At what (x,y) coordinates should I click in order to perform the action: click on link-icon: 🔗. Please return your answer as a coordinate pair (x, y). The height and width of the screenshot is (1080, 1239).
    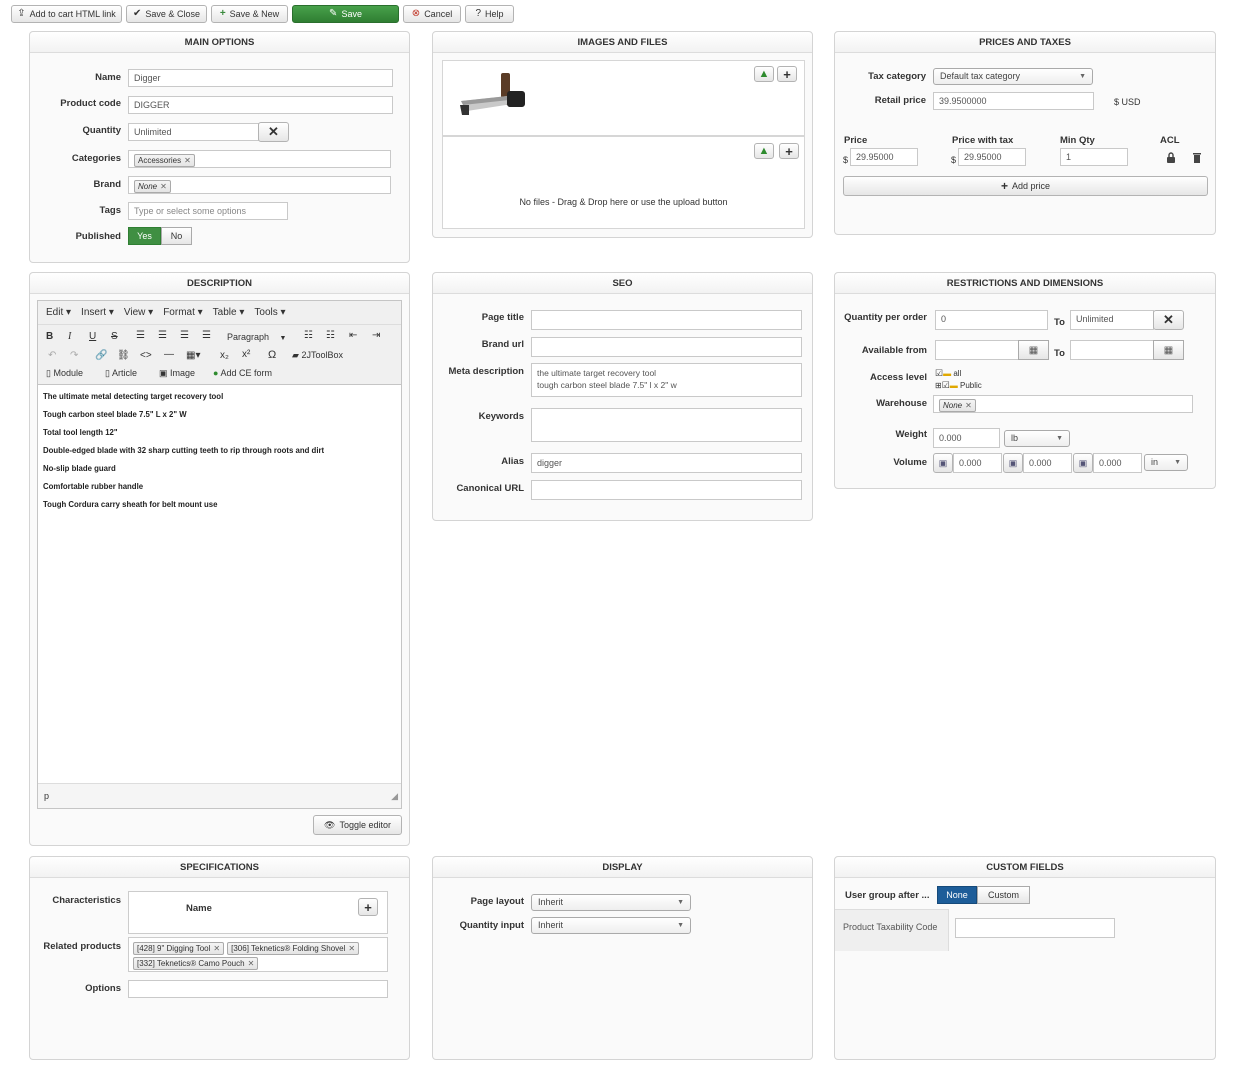
    Looking at the image, I should click on (101, 355).